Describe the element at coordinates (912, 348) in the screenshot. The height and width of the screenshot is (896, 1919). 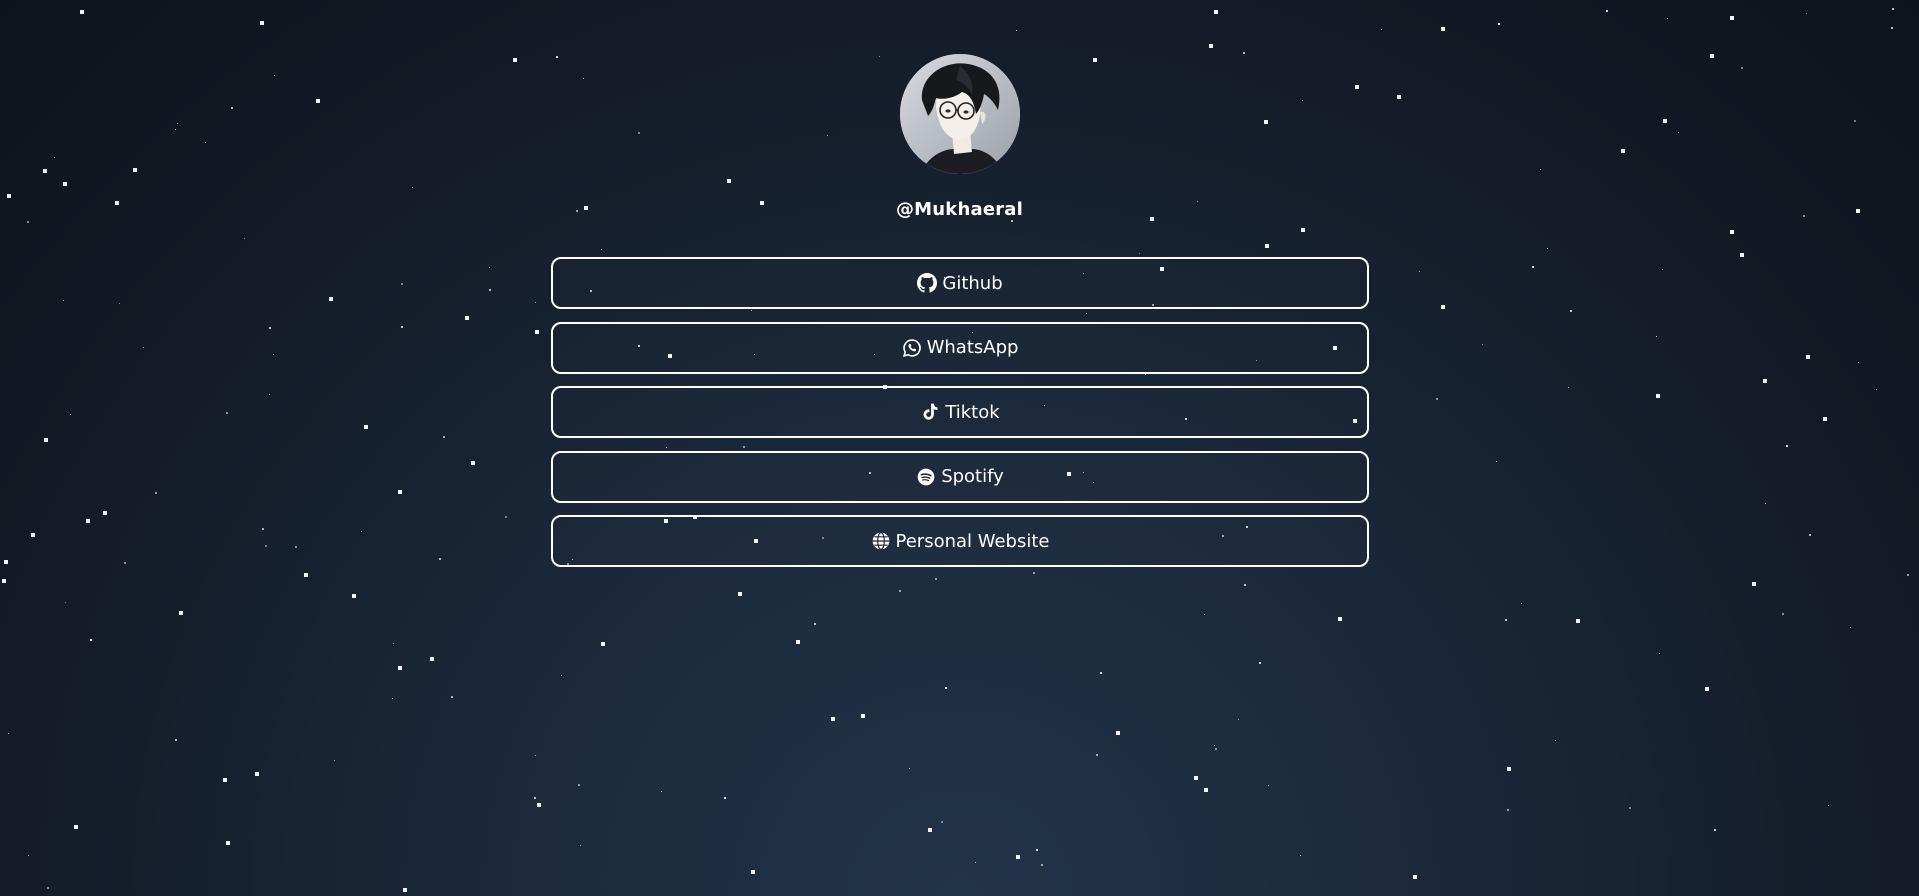
I see `whatsapp-icon` at that location.